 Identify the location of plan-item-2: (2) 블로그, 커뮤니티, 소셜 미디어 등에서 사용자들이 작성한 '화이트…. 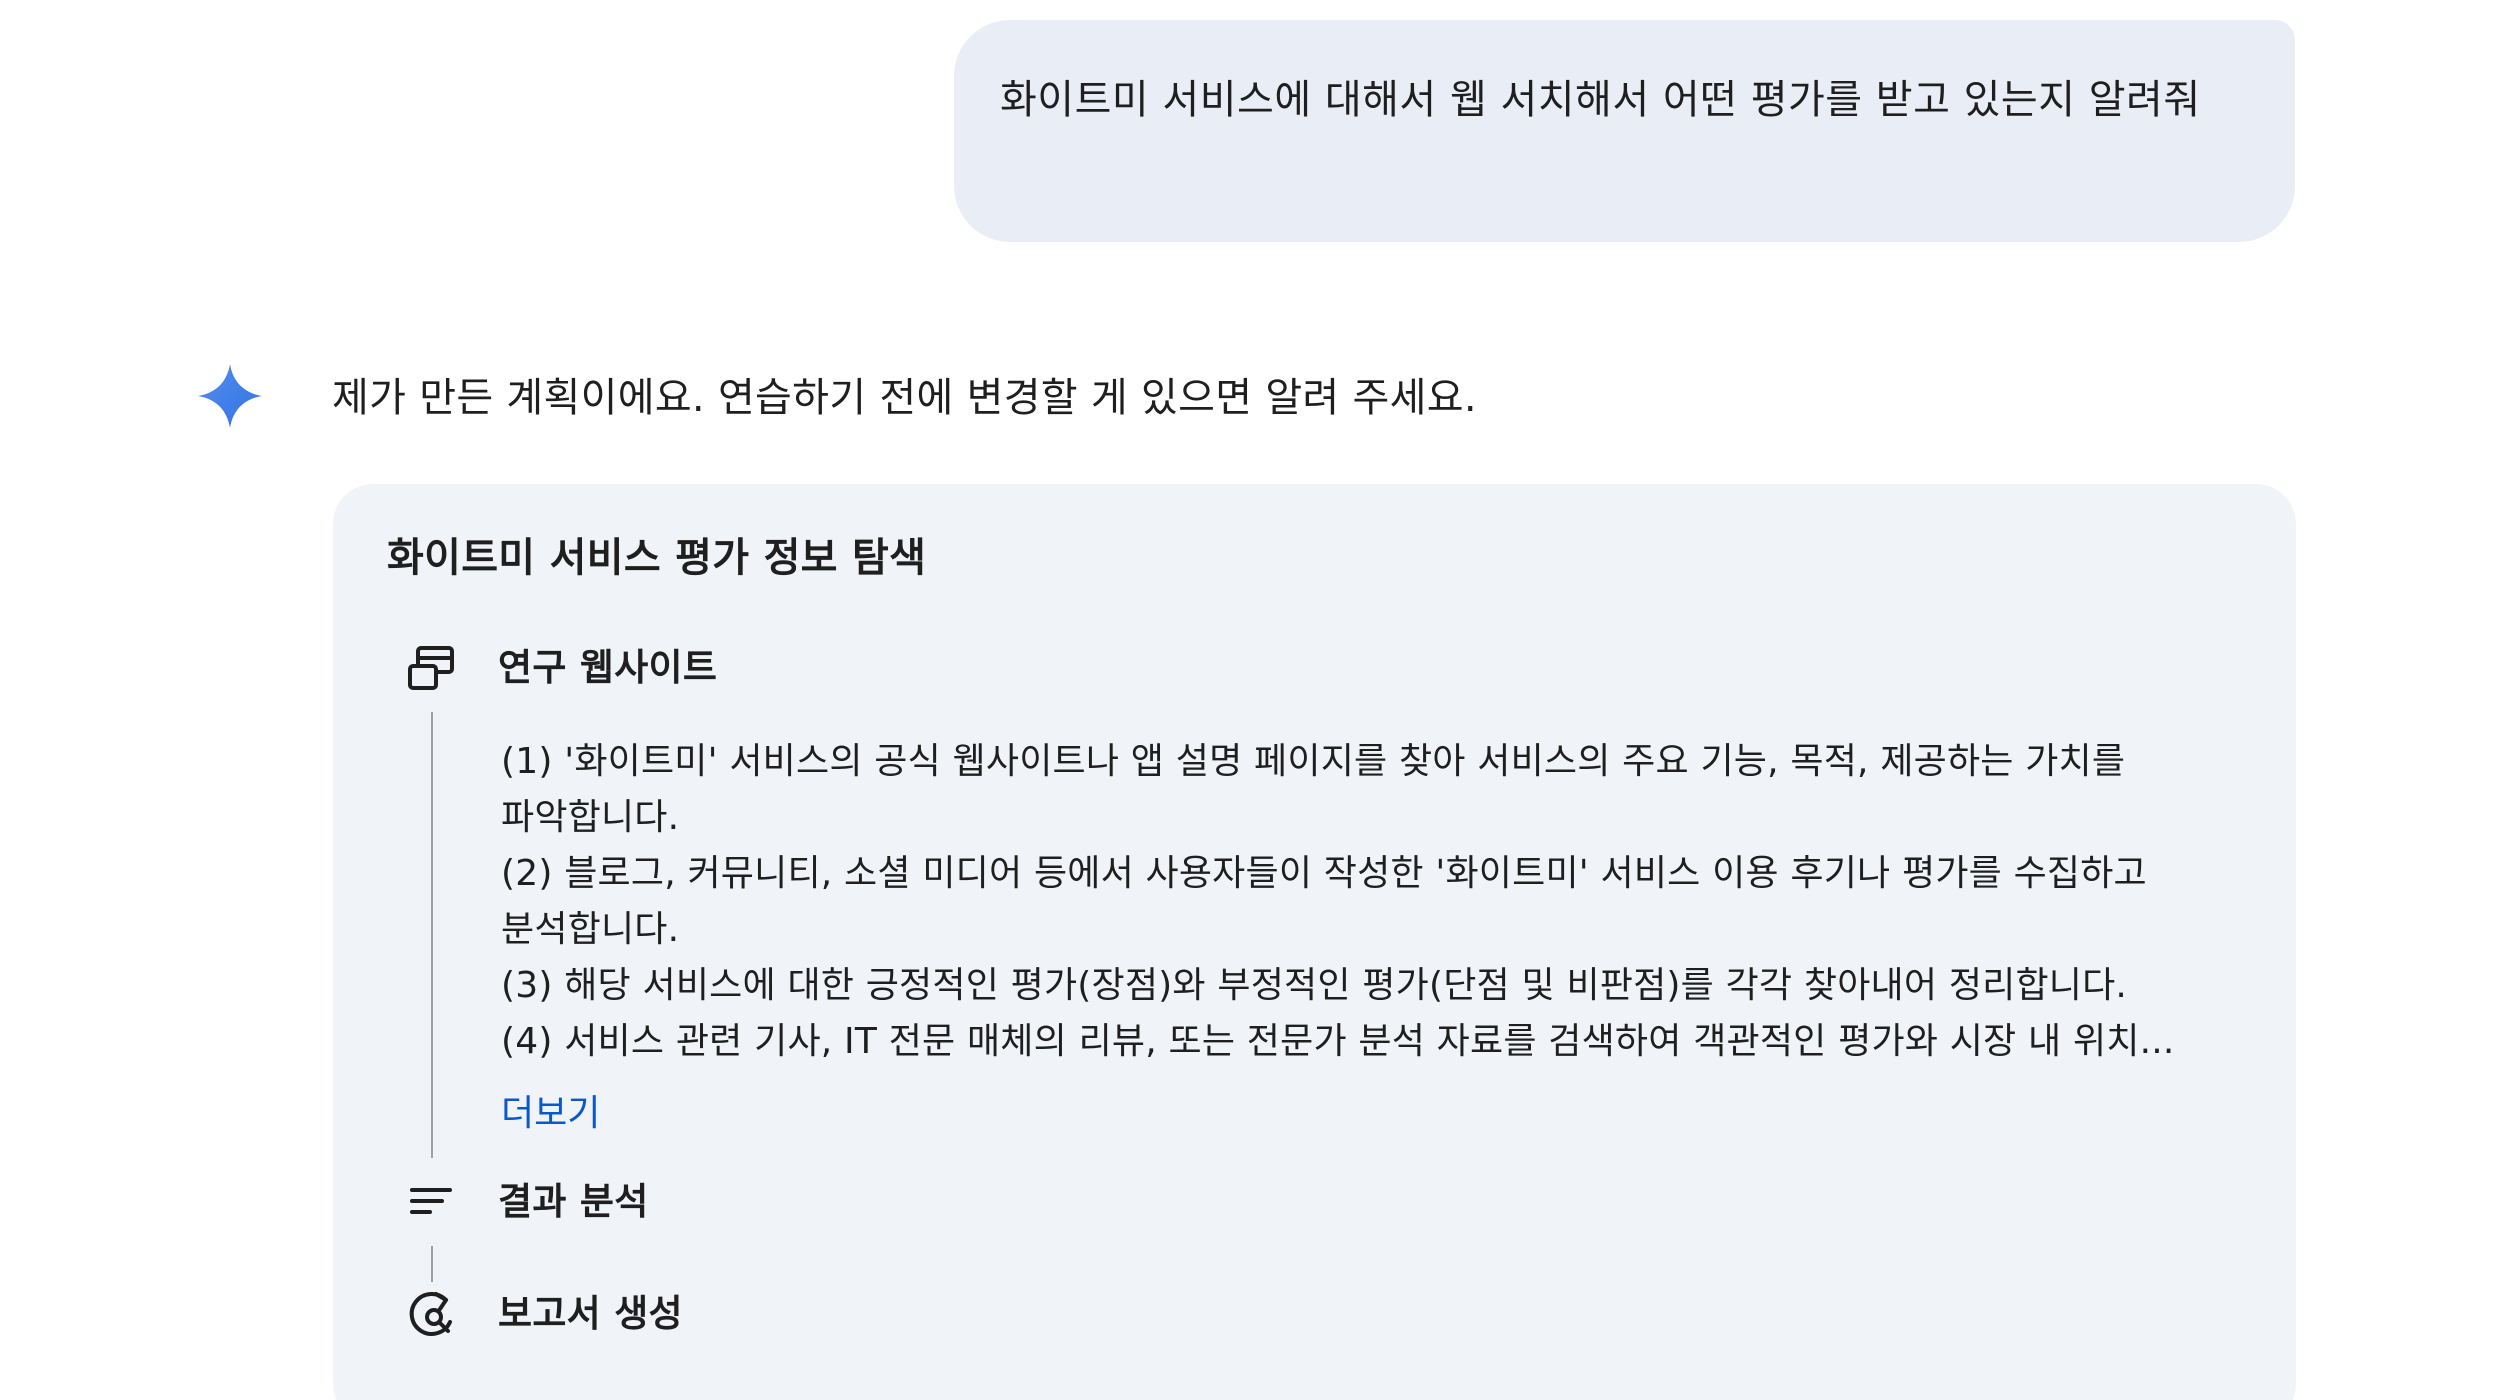
(1324, 901).